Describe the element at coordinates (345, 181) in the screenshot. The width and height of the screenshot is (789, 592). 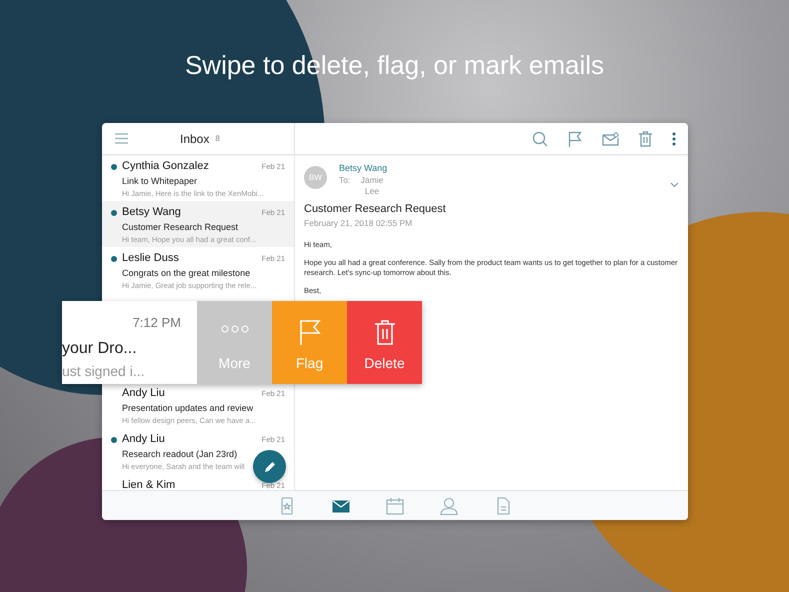
I see `to-label: To:` at that location.